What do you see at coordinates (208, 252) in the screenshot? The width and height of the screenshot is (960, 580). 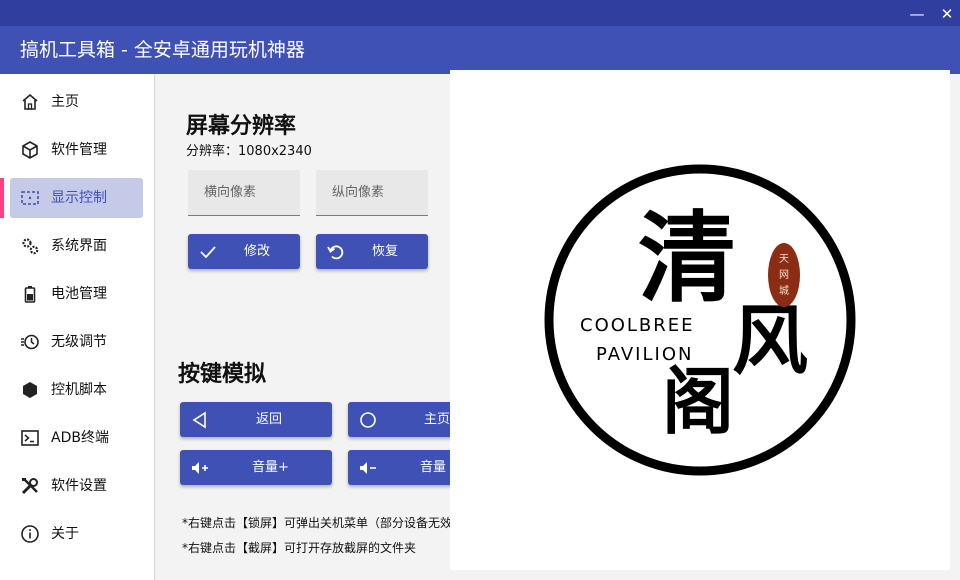 I see `check-icon` at bounding box center [208, 252].